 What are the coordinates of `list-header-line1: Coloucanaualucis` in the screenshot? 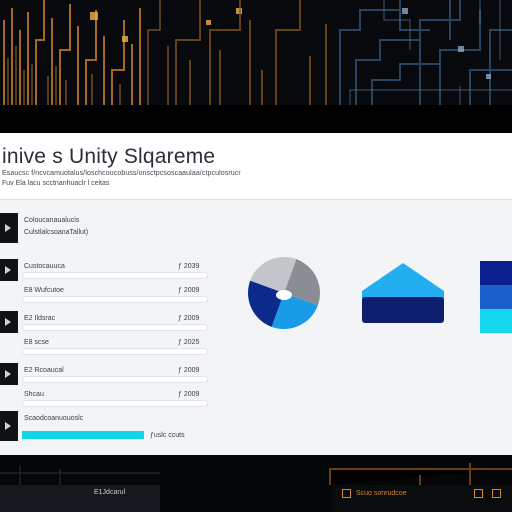 It's located at (52, 220).